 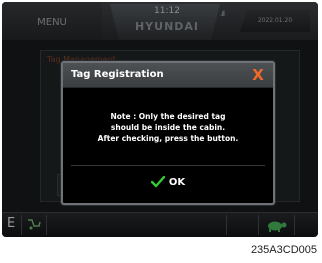 What do you see at coordinates (168, 75) in the screenshot?
I see `dialog-header: Tag Registration X` at bounding box center [168, 75].